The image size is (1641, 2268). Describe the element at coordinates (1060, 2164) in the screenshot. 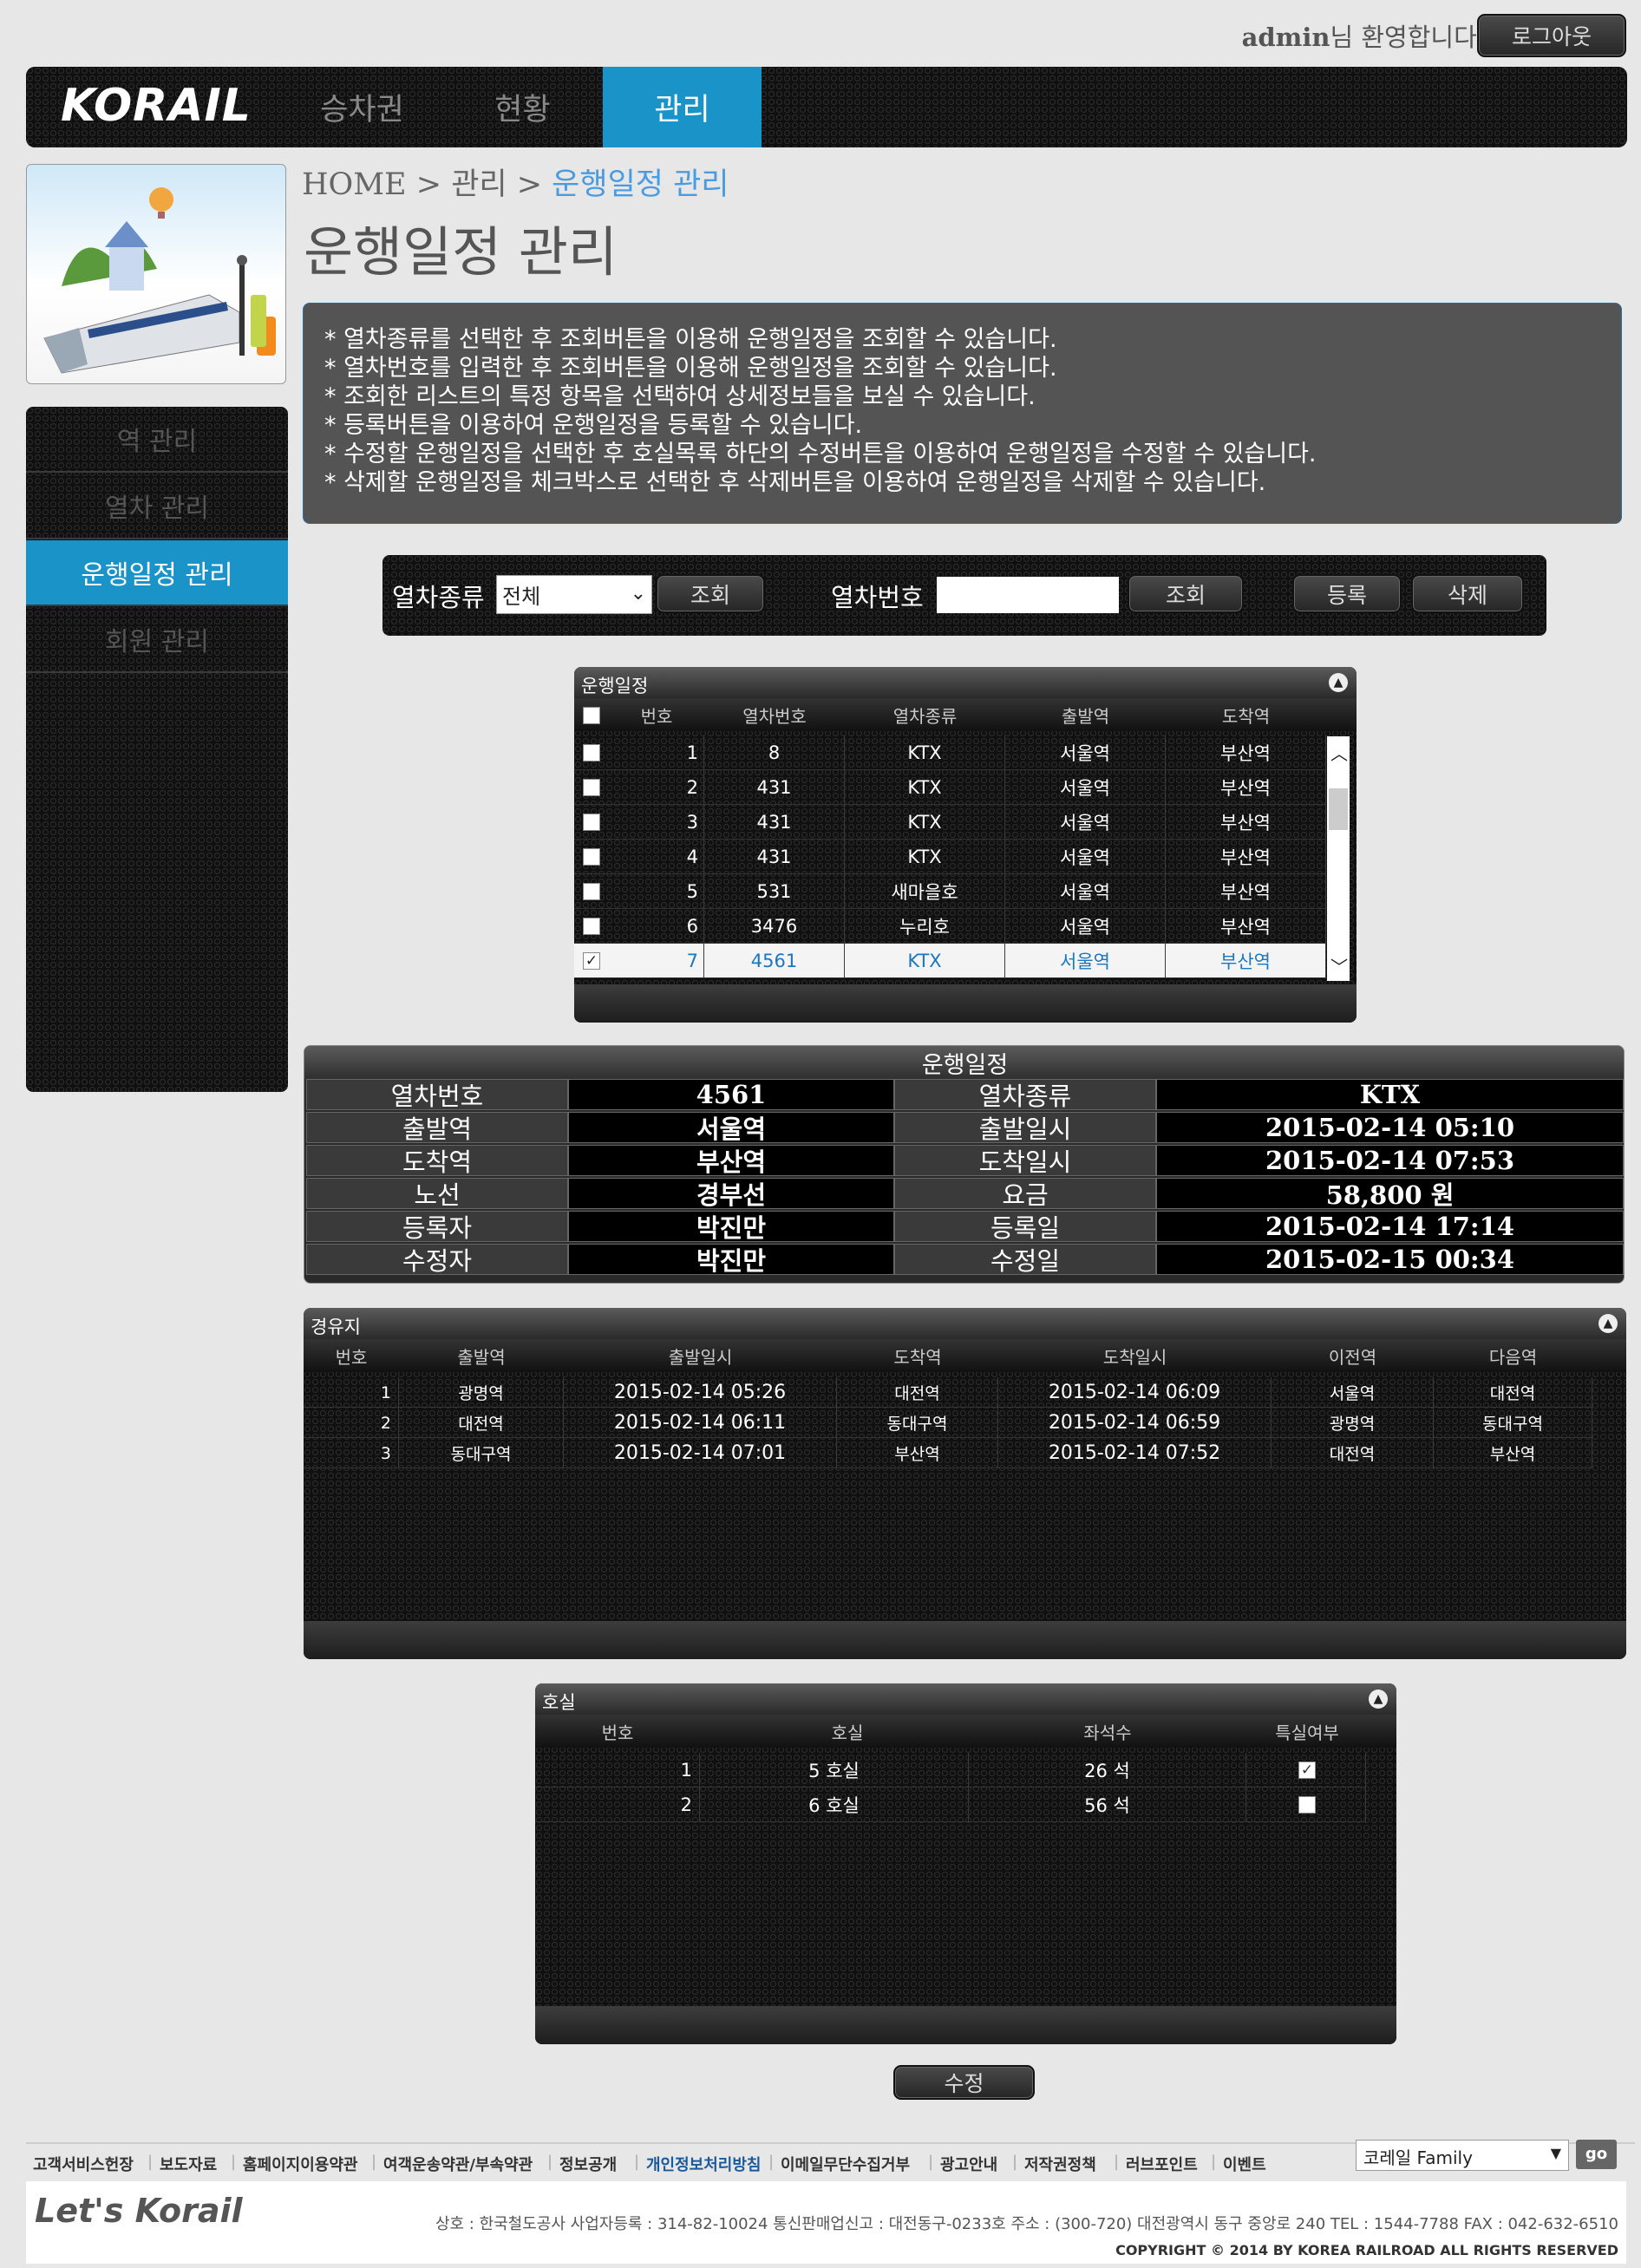

I see `footer-link: 저작권정책` at that location.